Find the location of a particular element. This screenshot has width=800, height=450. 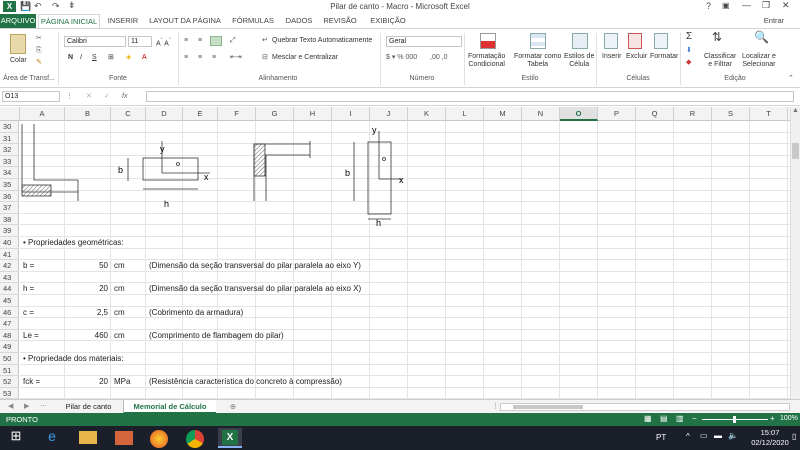

tab-formulas: FÓRMULAS is located at coordinates (253, 21).